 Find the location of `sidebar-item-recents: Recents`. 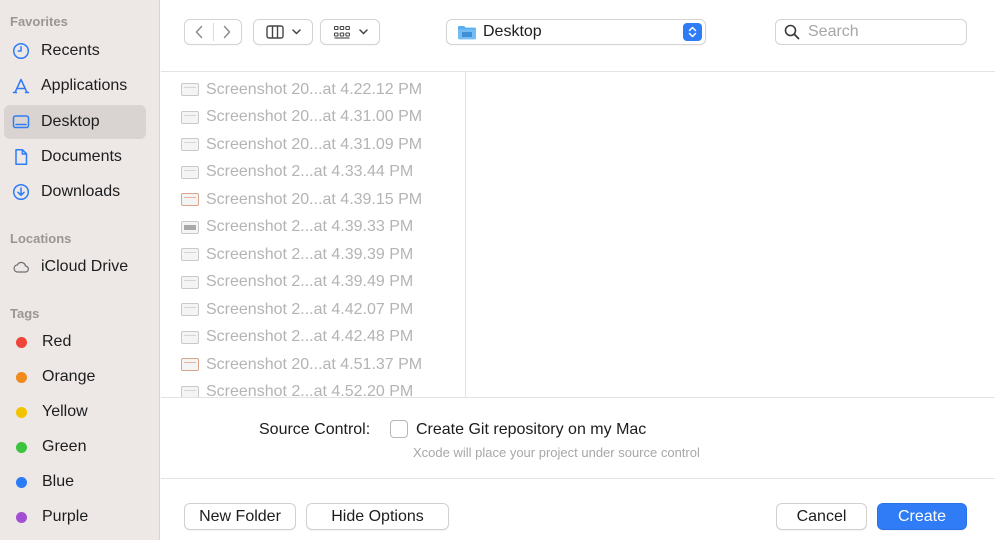

sidebar-item-recents: Recents is located at coordinates (75, 51).